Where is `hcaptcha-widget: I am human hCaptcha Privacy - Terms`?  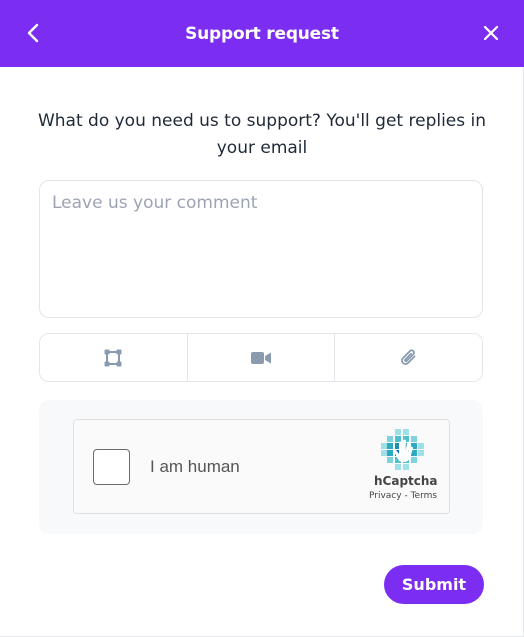 hcaptcha-widget: I am human hCaptcha Privacy - Terms is located at coordinates (261, 466).